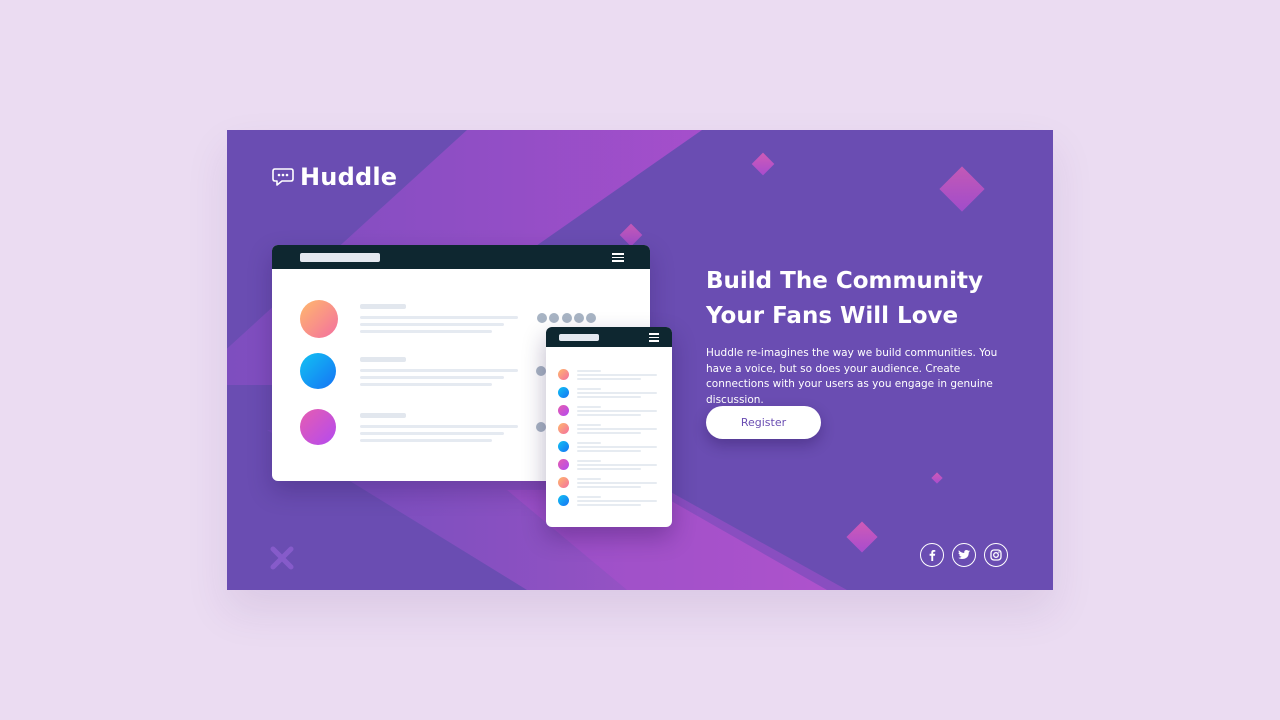 Image resolution: width=1280 pixels, height=720 pixels. What do you see at coordinates (282, 558) in the screenshot?
I see `cross-shape` at bounding box center [282, 558].